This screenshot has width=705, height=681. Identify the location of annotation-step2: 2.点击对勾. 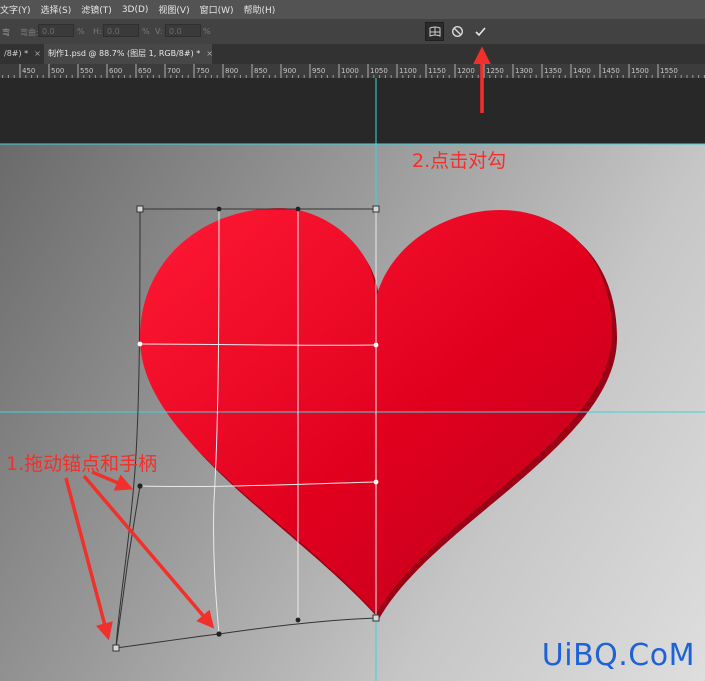
(459, 161).